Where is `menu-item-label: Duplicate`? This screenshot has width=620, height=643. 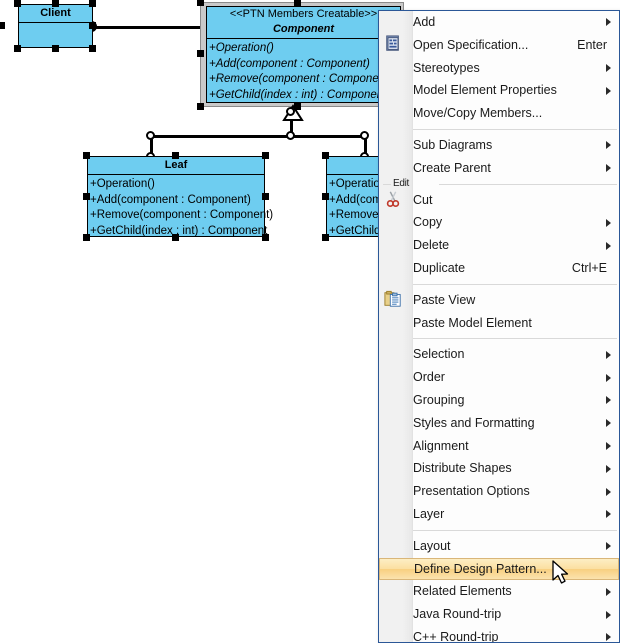 menu-item-label: Duplicate is located at coordinates (439, 267).